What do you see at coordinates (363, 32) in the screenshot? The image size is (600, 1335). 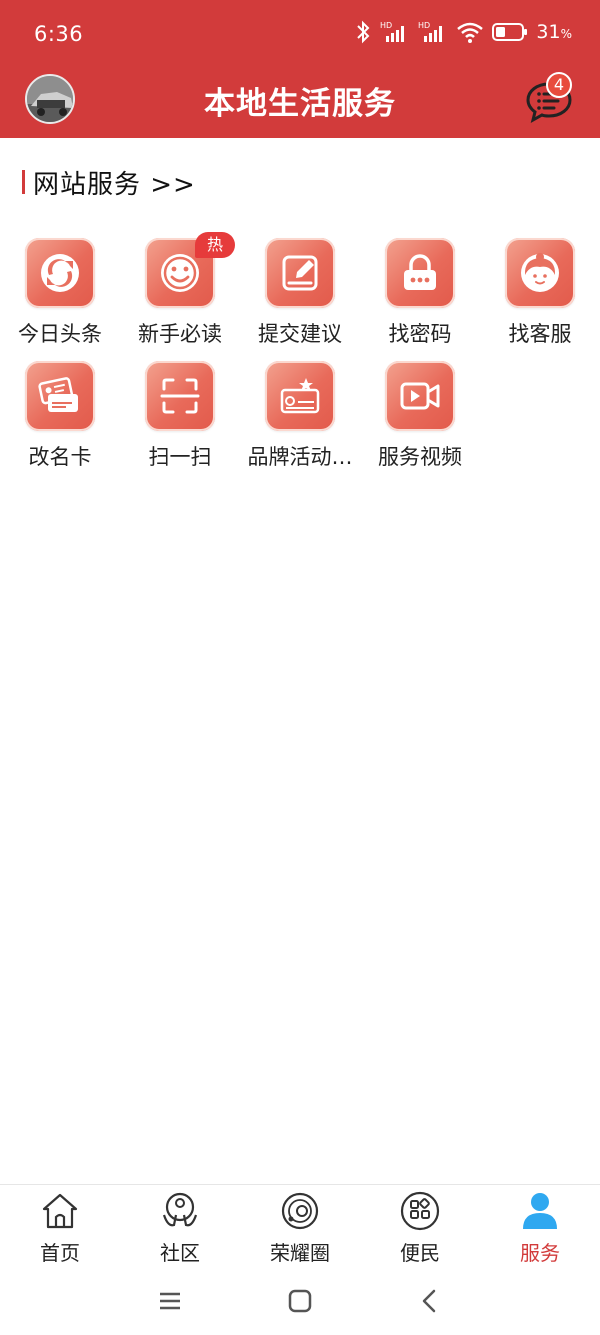 I see `bluetooth-icon` at bounding box center [363, 32].